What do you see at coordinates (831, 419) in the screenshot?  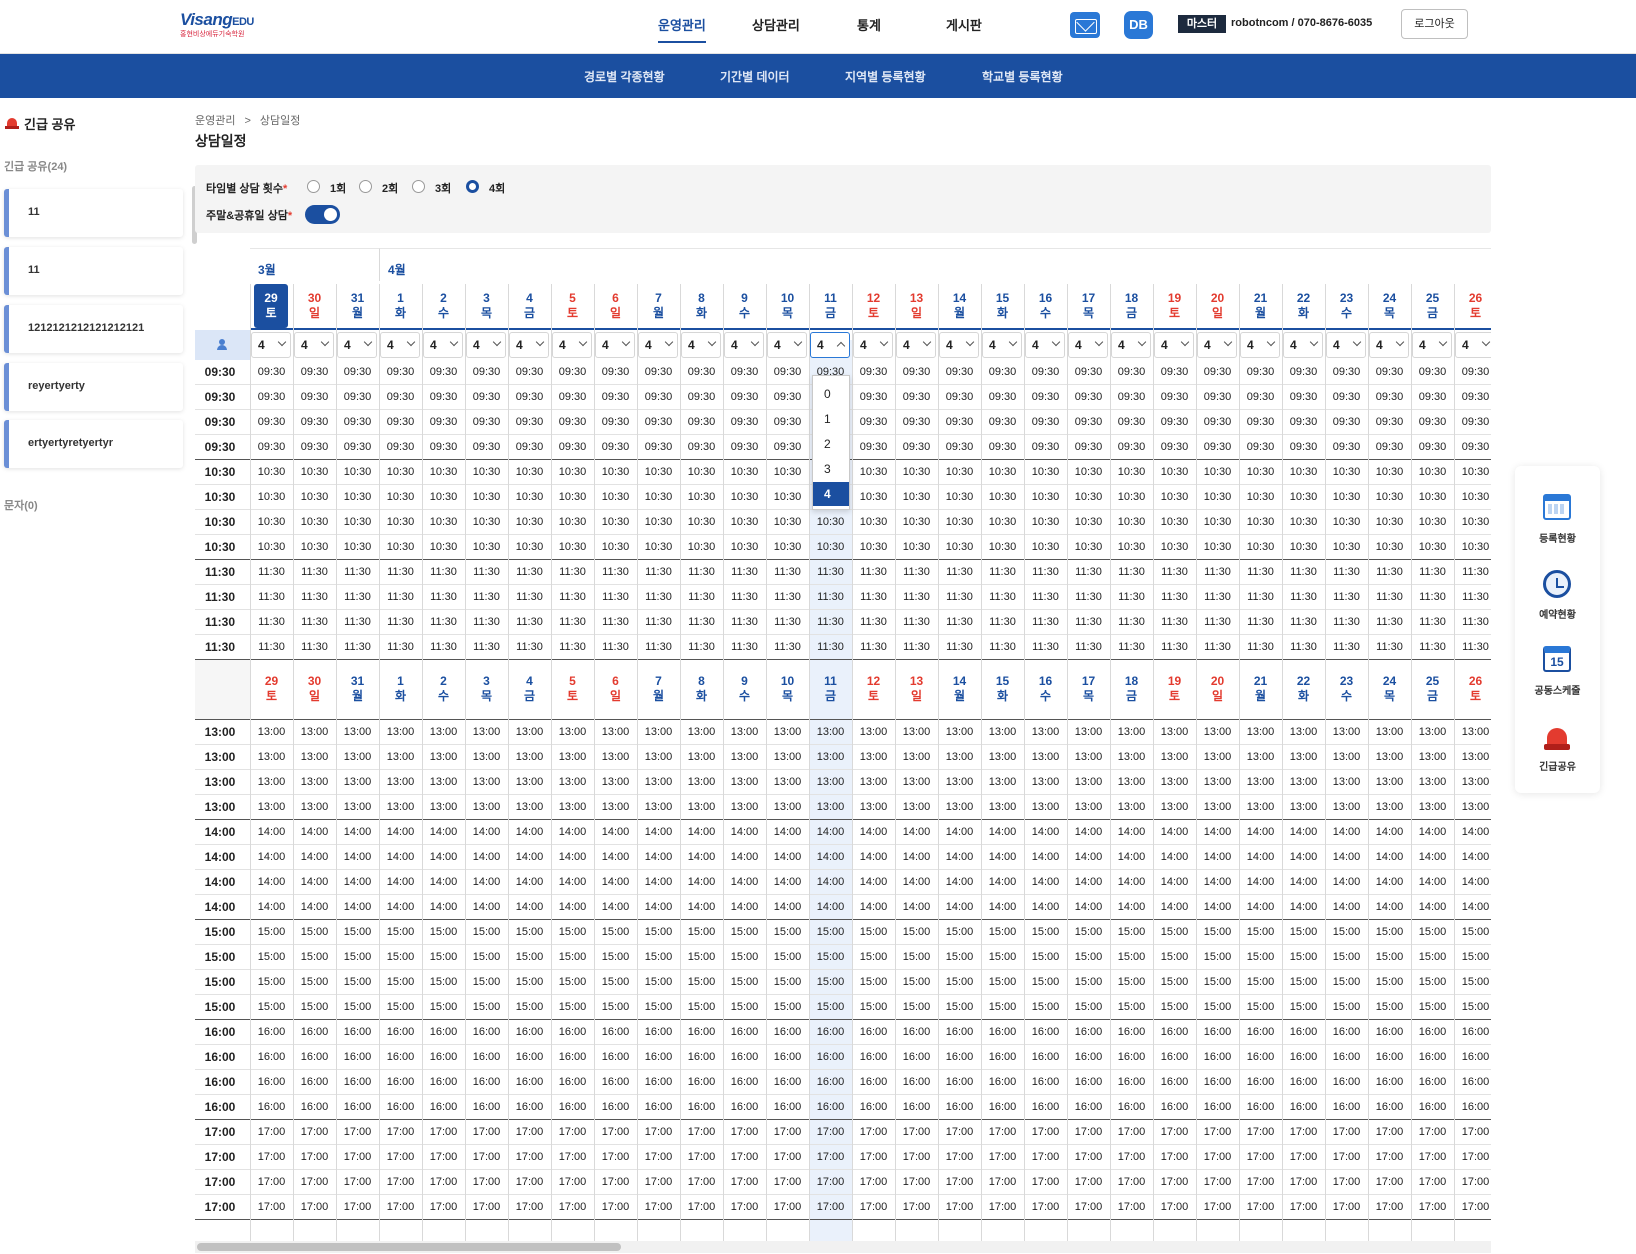 I see `dropdown-option: 1` at bounding box center [831, 419].